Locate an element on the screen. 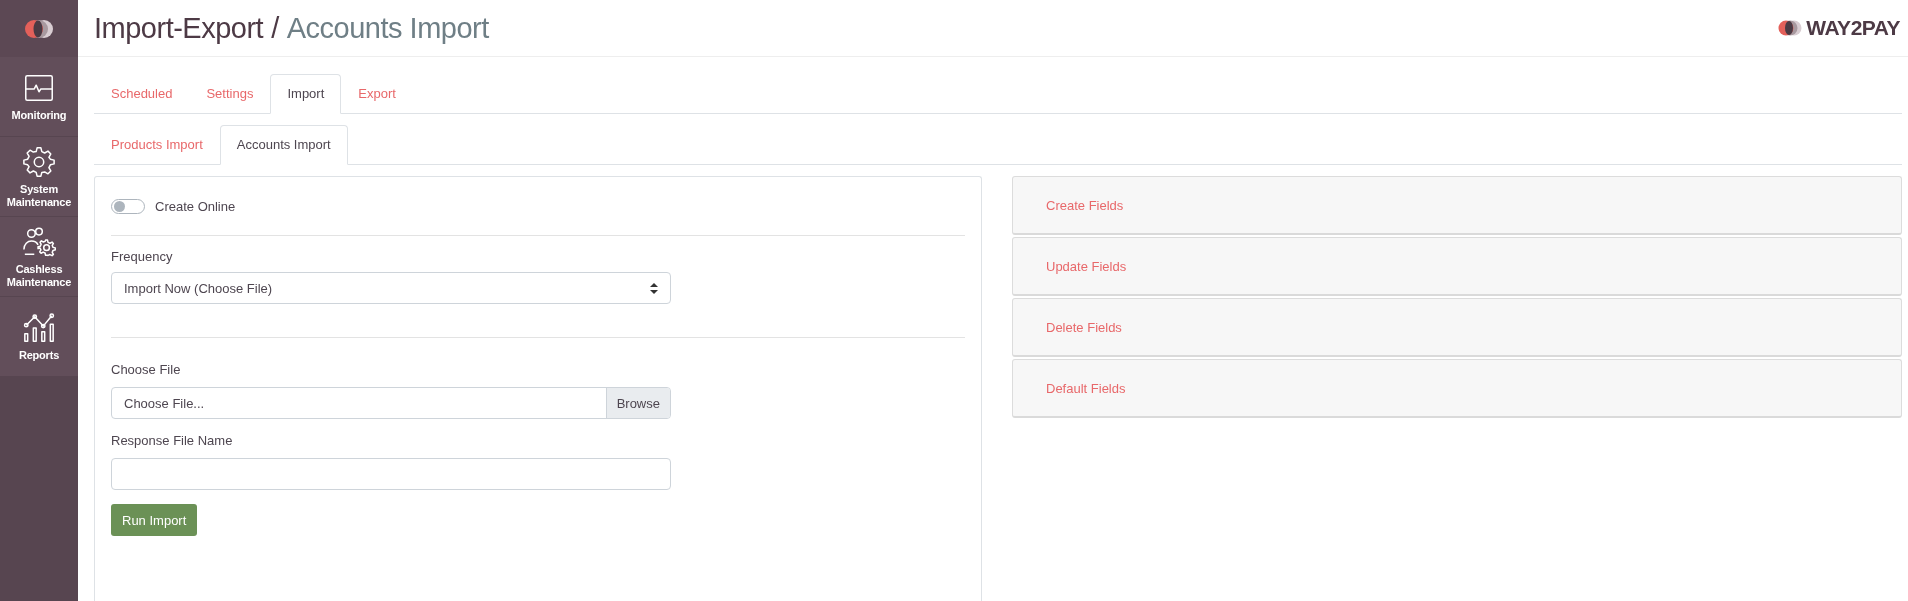 This screenshot has height=601, width=1908. tab: Scheduled is located at coordinates (142, 94).